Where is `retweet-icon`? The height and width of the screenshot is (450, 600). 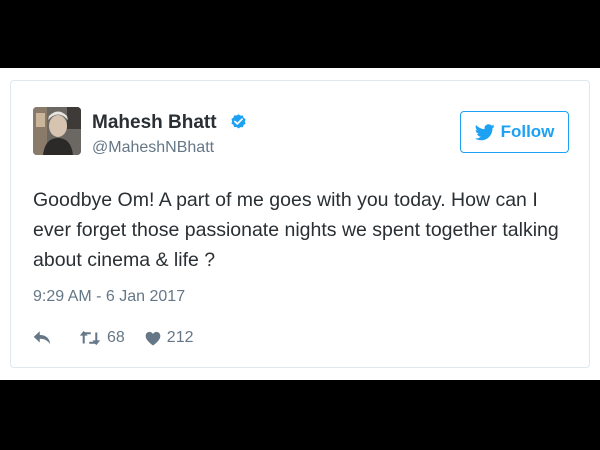
retweet-icon is located at coordinates (90, 338).